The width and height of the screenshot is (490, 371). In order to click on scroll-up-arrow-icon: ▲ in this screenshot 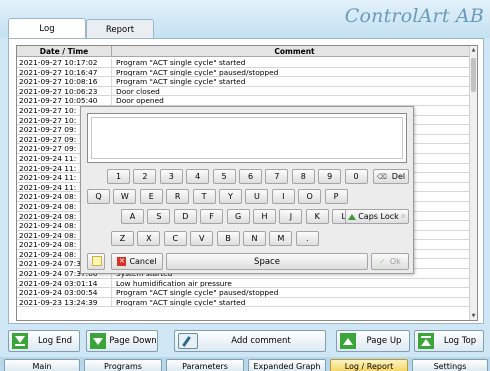, I will do `click(473, 50)`.